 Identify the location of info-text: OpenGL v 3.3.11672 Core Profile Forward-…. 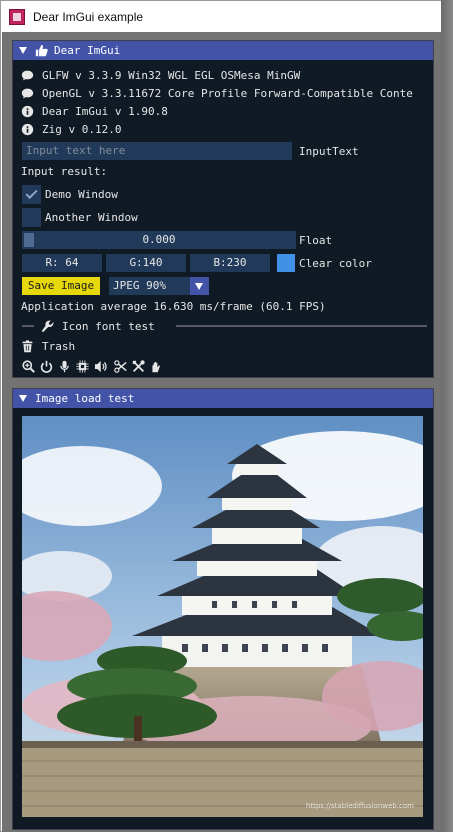
(227, 93).